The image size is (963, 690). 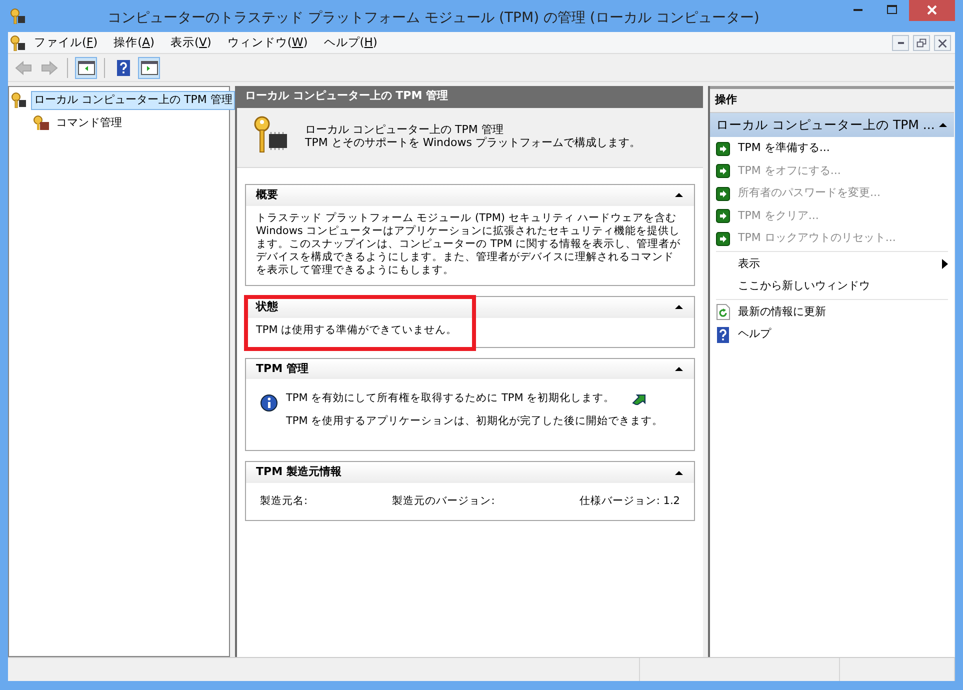 What do you see at coordinates (283, 368) in the screenshot?
I see `section-title: TPM 管理` at bounding box center [283, 368].